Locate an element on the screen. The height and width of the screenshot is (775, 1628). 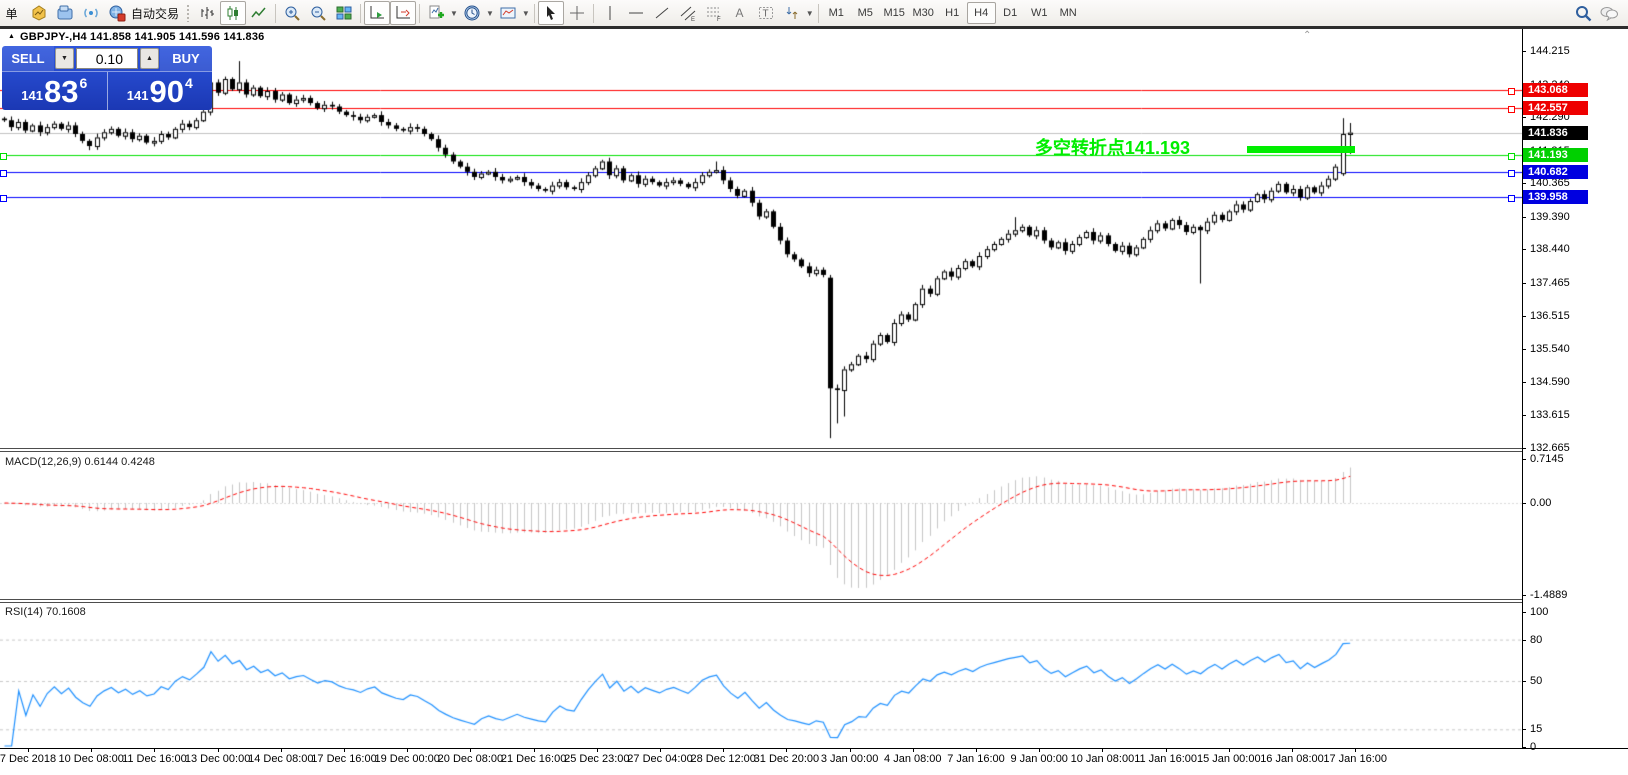
autotrading-icon is located at coordinates (117, 13).